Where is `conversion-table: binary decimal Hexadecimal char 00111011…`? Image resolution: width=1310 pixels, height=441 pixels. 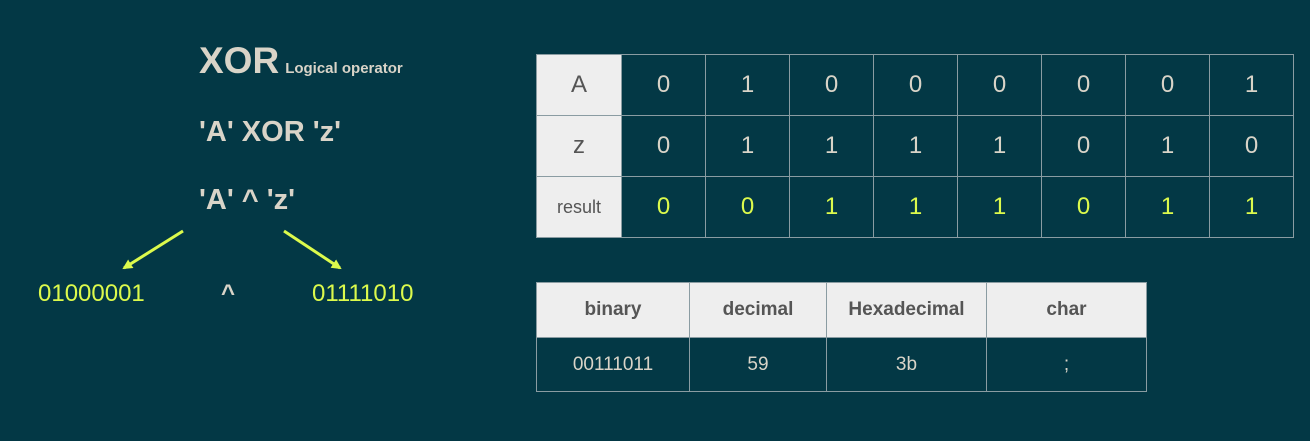
conversion-table: binary decimal Hexadecimal char 00111011… is located at coordinates (841, 337).